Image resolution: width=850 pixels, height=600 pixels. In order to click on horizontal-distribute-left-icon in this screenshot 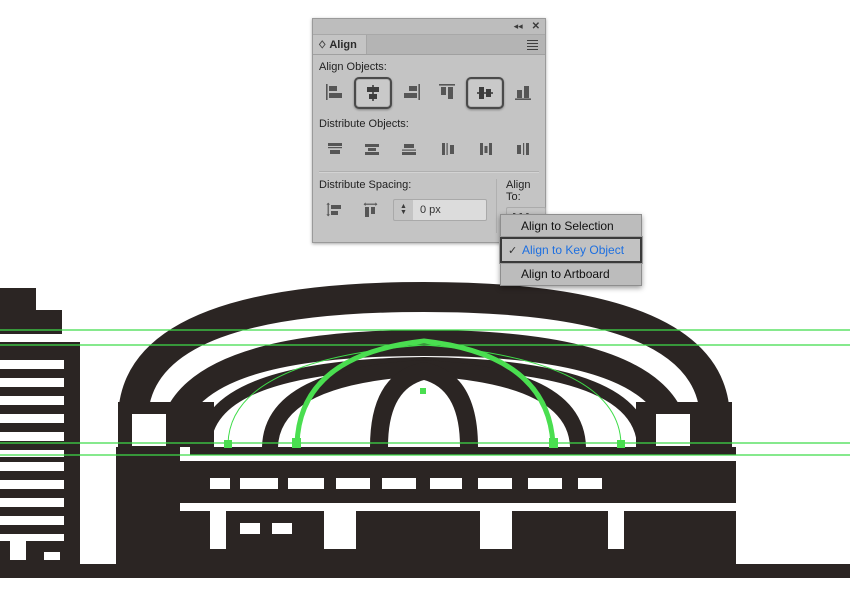, I will do `click(448, 149)`.